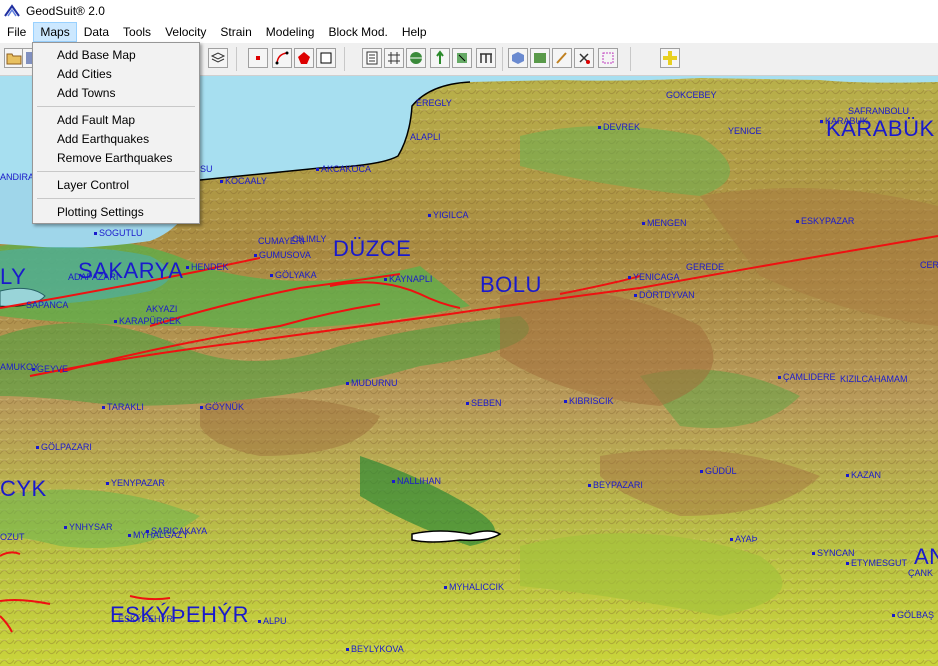 The width and height of the screenshot is (938, 666). I want to click on town-label: BEYPAZARI, so click(615, 485).